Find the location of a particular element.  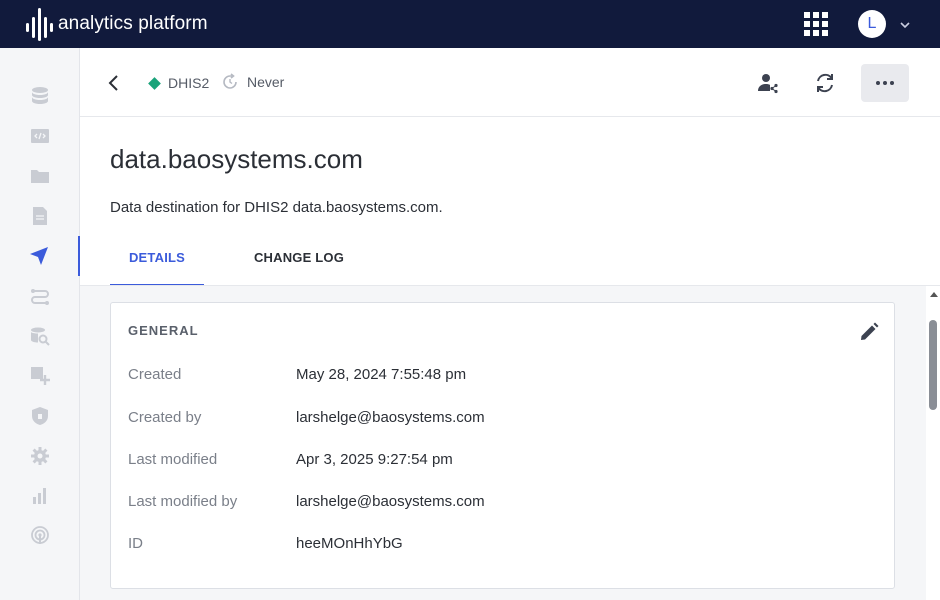

gear-icon is located at coordinates (40, 456).